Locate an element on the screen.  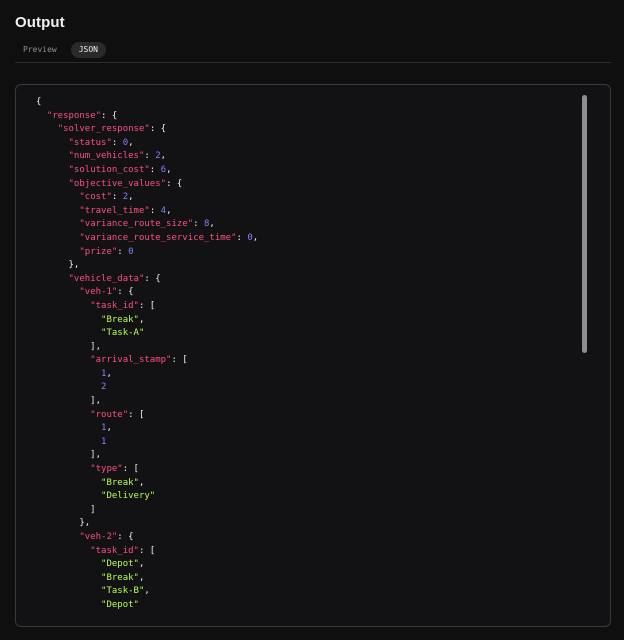
json-line: "Depot", is located at coordinates (147, 565).